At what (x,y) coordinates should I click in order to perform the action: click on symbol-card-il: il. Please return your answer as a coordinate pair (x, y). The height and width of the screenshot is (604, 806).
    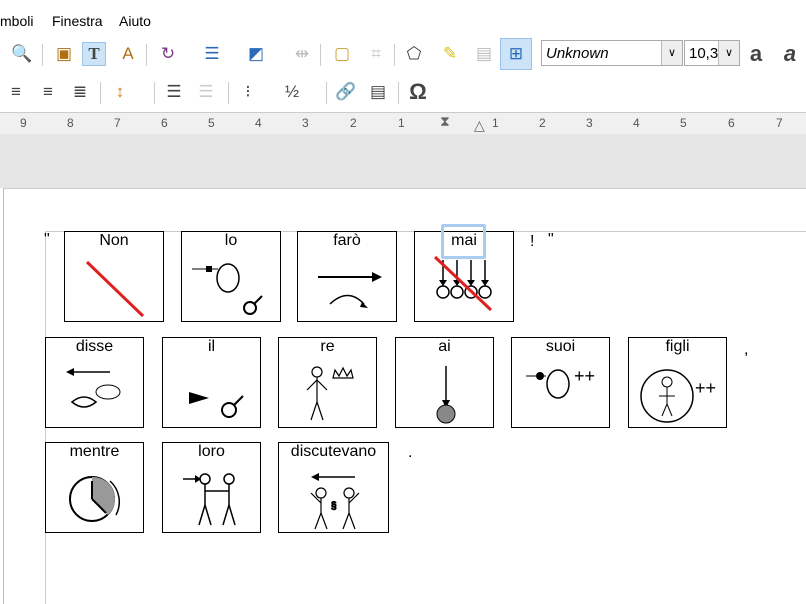
    Looking at the image, I should click on (211, 382).